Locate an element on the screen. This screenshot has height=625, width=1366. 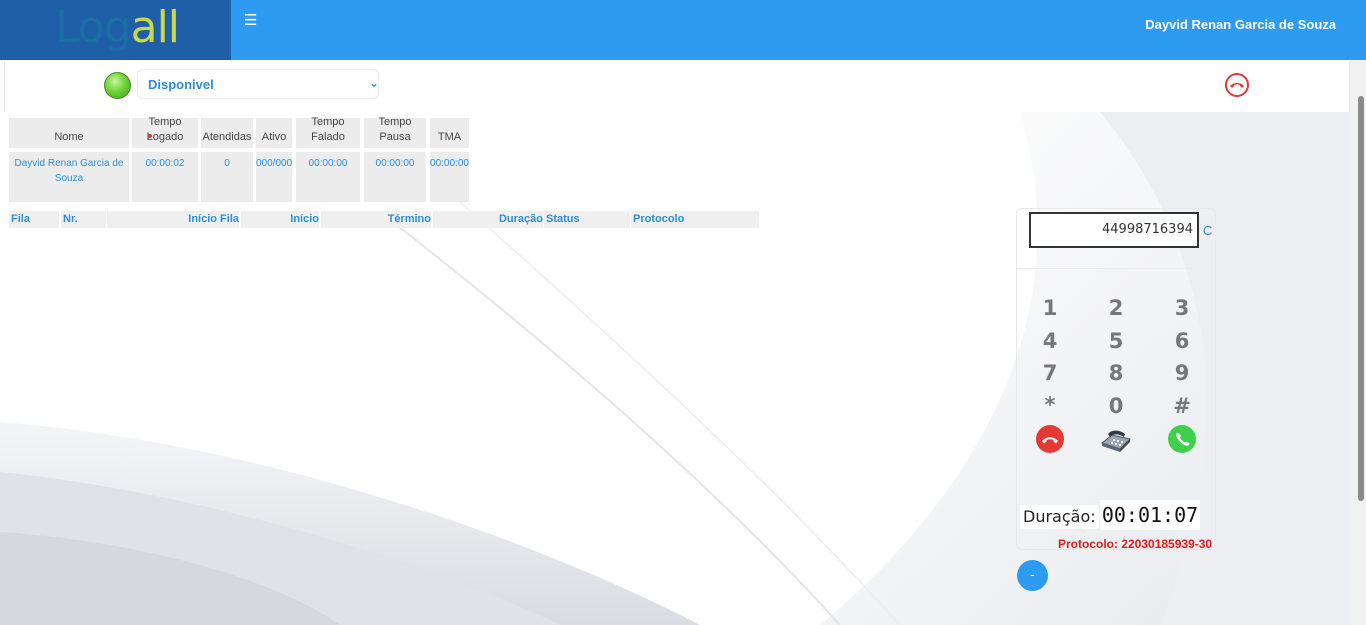
stats-header-tempo-pausa: Tempo Pausa is located at coordinates (395, 132).